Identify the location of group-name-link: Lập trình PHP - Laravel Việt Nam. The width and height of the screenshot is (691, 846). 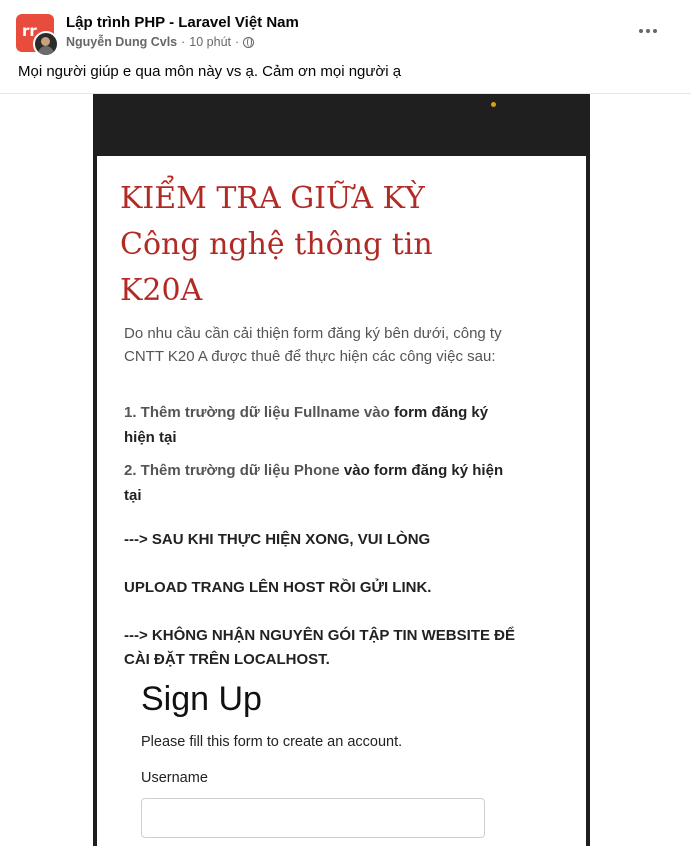
(182, 22).